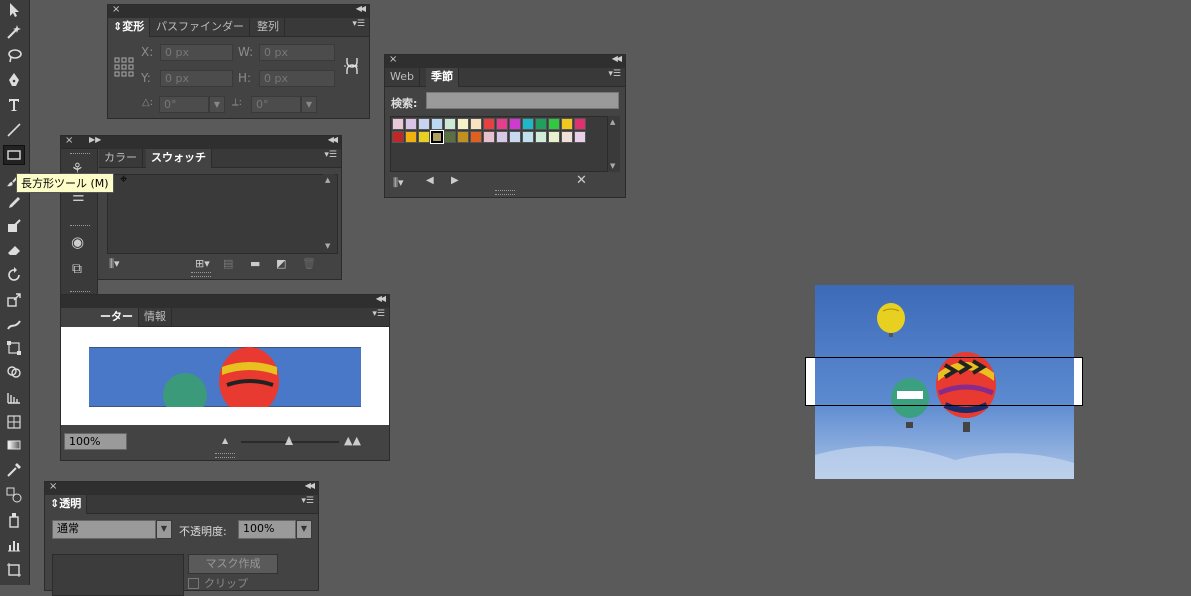 The image size is (1191, 596). Describe the element at coordinates (522, 100) in the screenshot. I see `search-input` at that location.